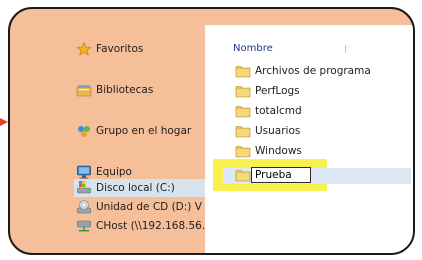 The height and width of the screenshot is (260, 422). I want to click on cd-drive-icon, so click(84, 207).